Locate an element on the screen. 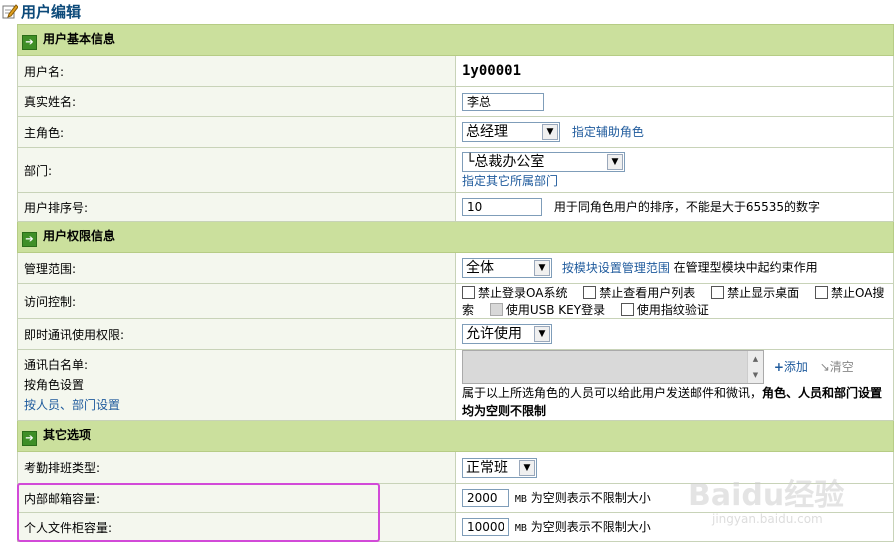 This screenshot has height=548, width=894. section-permission: ➔ 用户权限信息 is located at coordinates (455, 237).